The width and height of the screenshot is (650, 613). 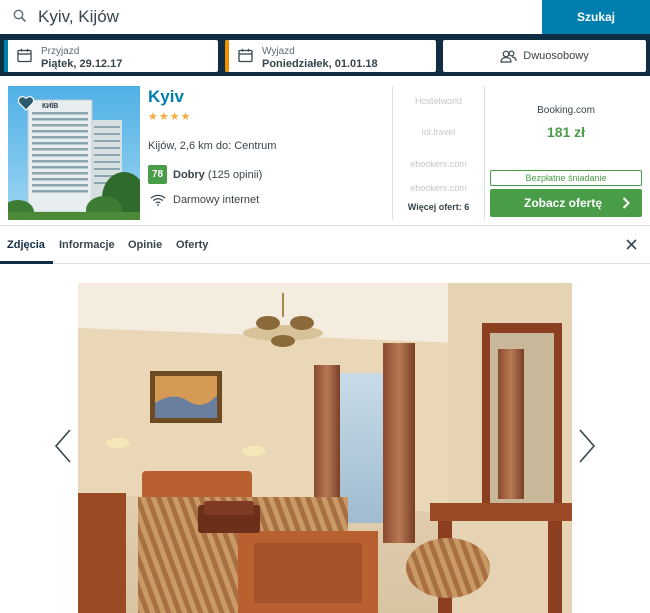 I want to click on checkin-value: Piątek, 29.12.17, so click(x=82, y=64).